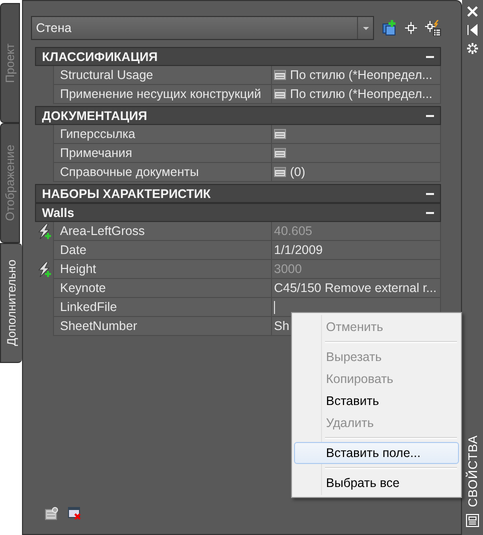 This screenshot has height=535, width=483. I want to click on category-header: Walls, so click(238, 212).